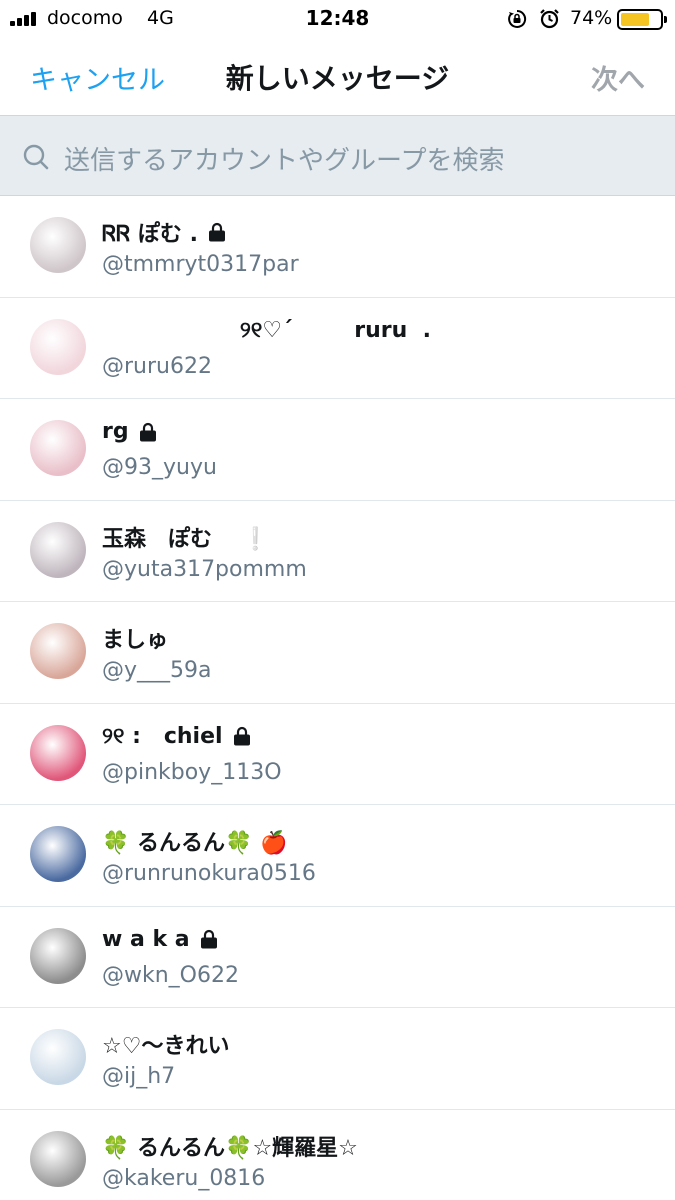  Describe the element at coordinates (337, 348) in the screenshot. I see `account-row: ୨୧♡ˊ ruru . @ruru622` at that location.